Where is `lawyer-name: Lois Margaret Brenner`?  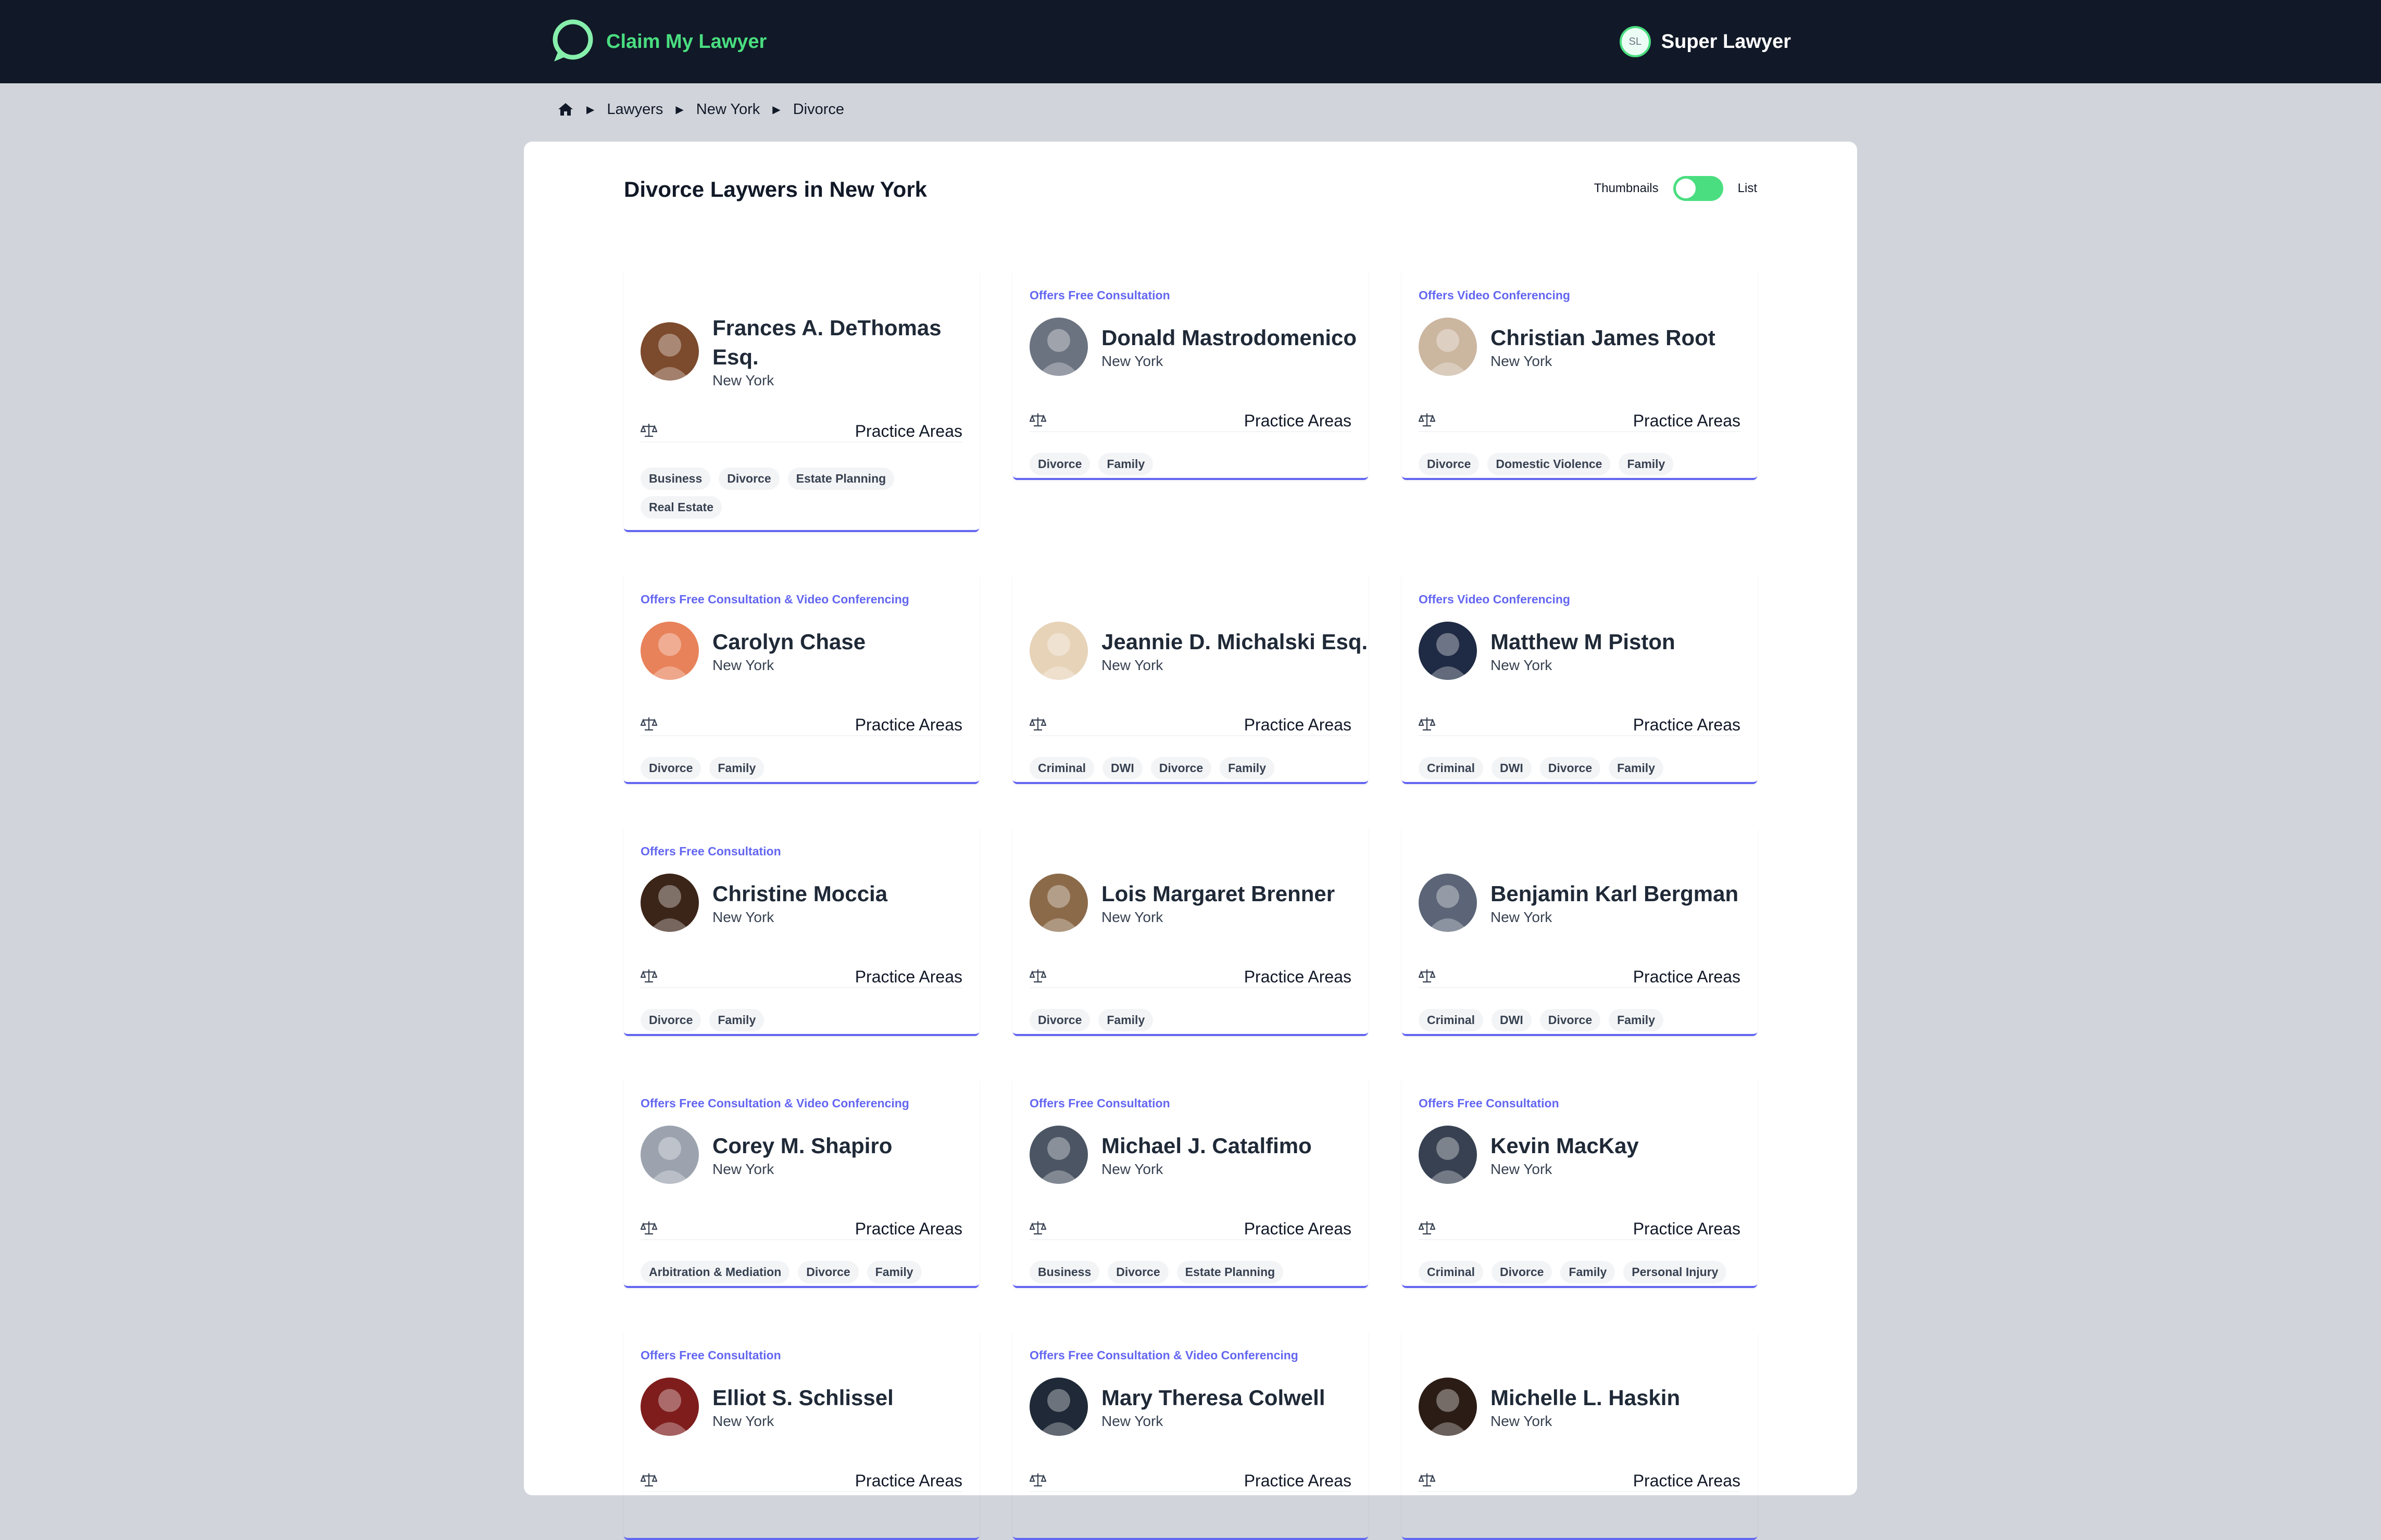
lawyer-name: Lois Margaret Brenner is located at coordinates (1218, 893).